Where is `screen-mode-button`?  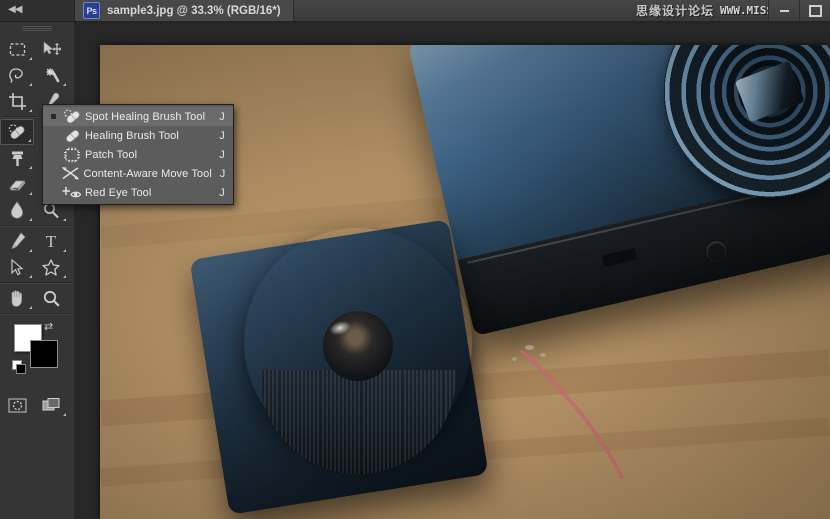 screen-mode-button is located at coordinates (51, 405).